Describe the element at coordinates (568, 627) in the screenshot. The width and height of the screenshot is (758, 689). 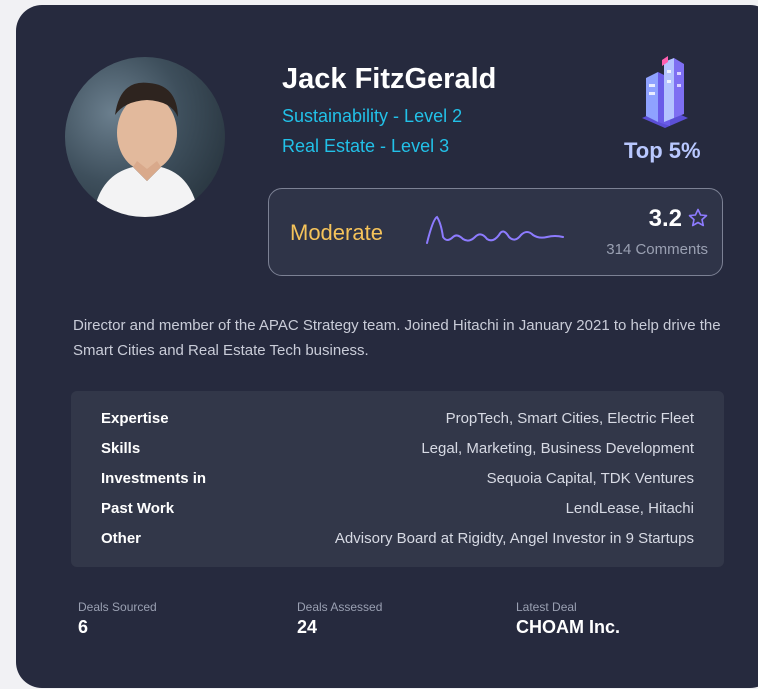
I see `stat-value: CHOAM Inc.` at that location.